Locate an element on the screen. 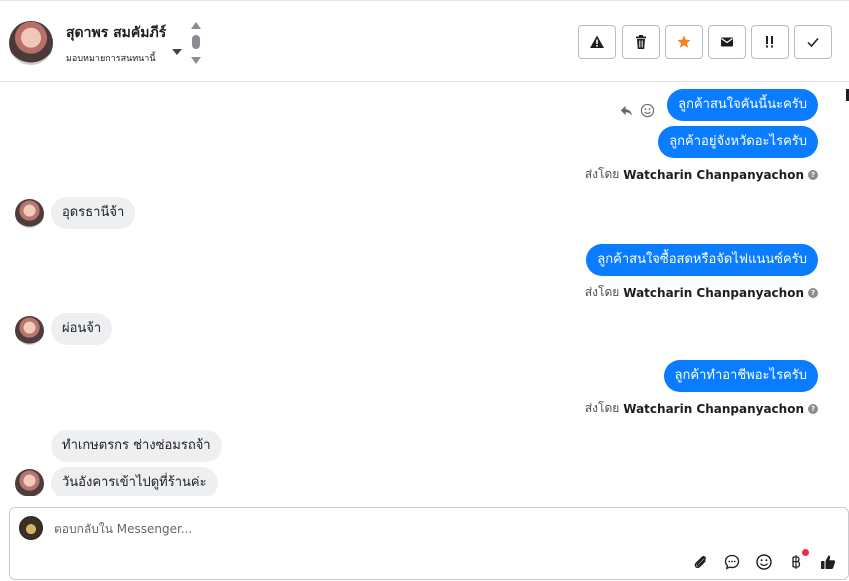 The image size is (849, 581). saved-replies-button is located at coordinates (732, 562).